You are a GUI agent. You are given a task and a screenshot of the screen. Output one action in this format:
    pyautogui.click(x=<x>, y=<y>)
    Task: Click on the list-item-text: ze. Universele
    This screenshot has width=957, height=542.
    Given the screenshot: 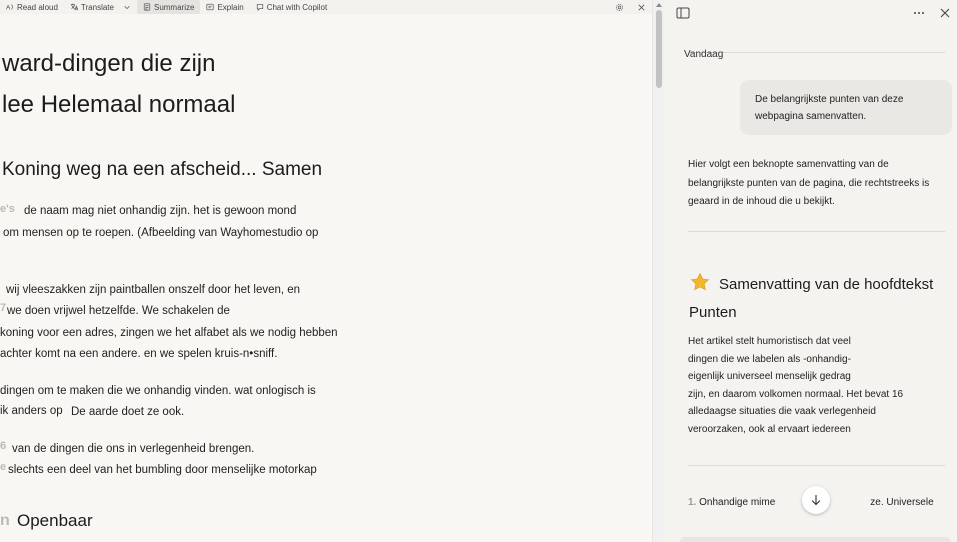 What is the action you would take?
    pyautogui.click(x=902, y=502)
    